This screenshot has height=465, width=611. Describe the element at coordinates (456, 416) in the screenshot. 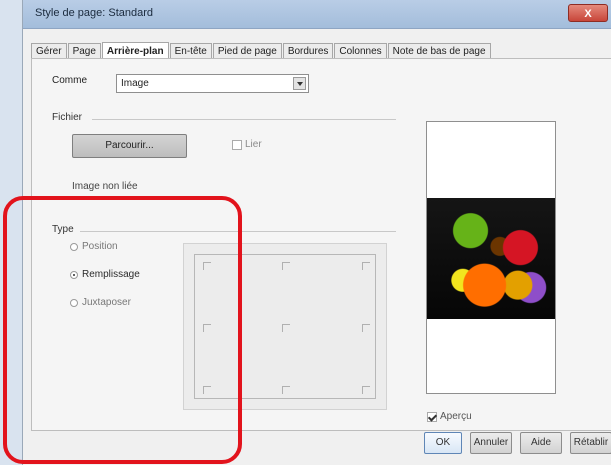

I see `preview-checkbox-label: Aperçu` at that location.